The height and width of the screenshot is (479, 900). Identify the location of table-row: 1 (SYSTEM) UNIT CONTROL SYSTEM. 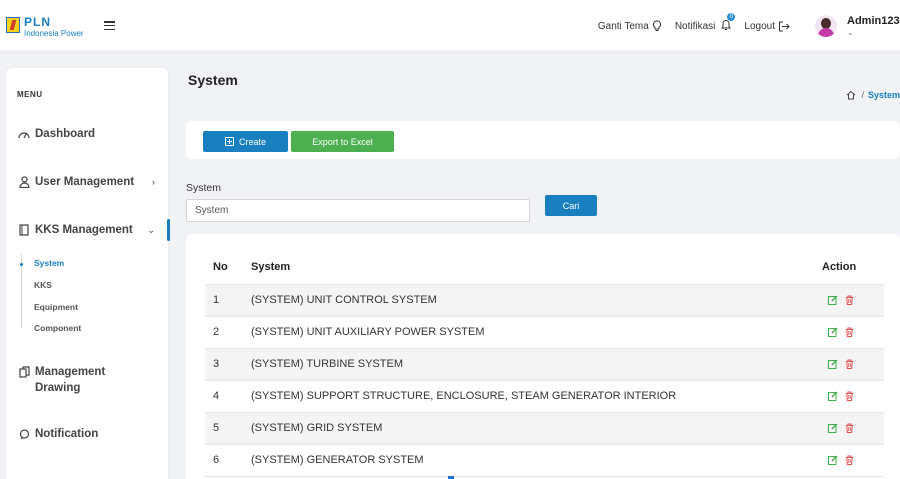
(544, 300).